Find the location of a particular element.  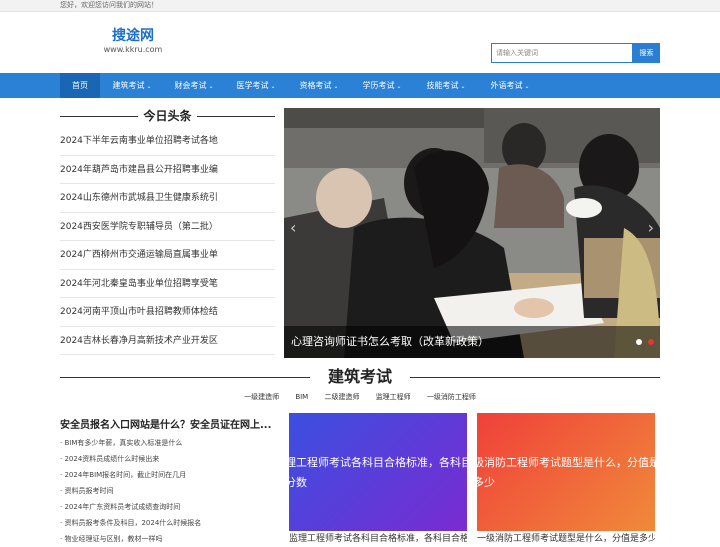

article-link: · 2024年广东资料员考试成绩查询时间 is located at coordinates (167, 507).